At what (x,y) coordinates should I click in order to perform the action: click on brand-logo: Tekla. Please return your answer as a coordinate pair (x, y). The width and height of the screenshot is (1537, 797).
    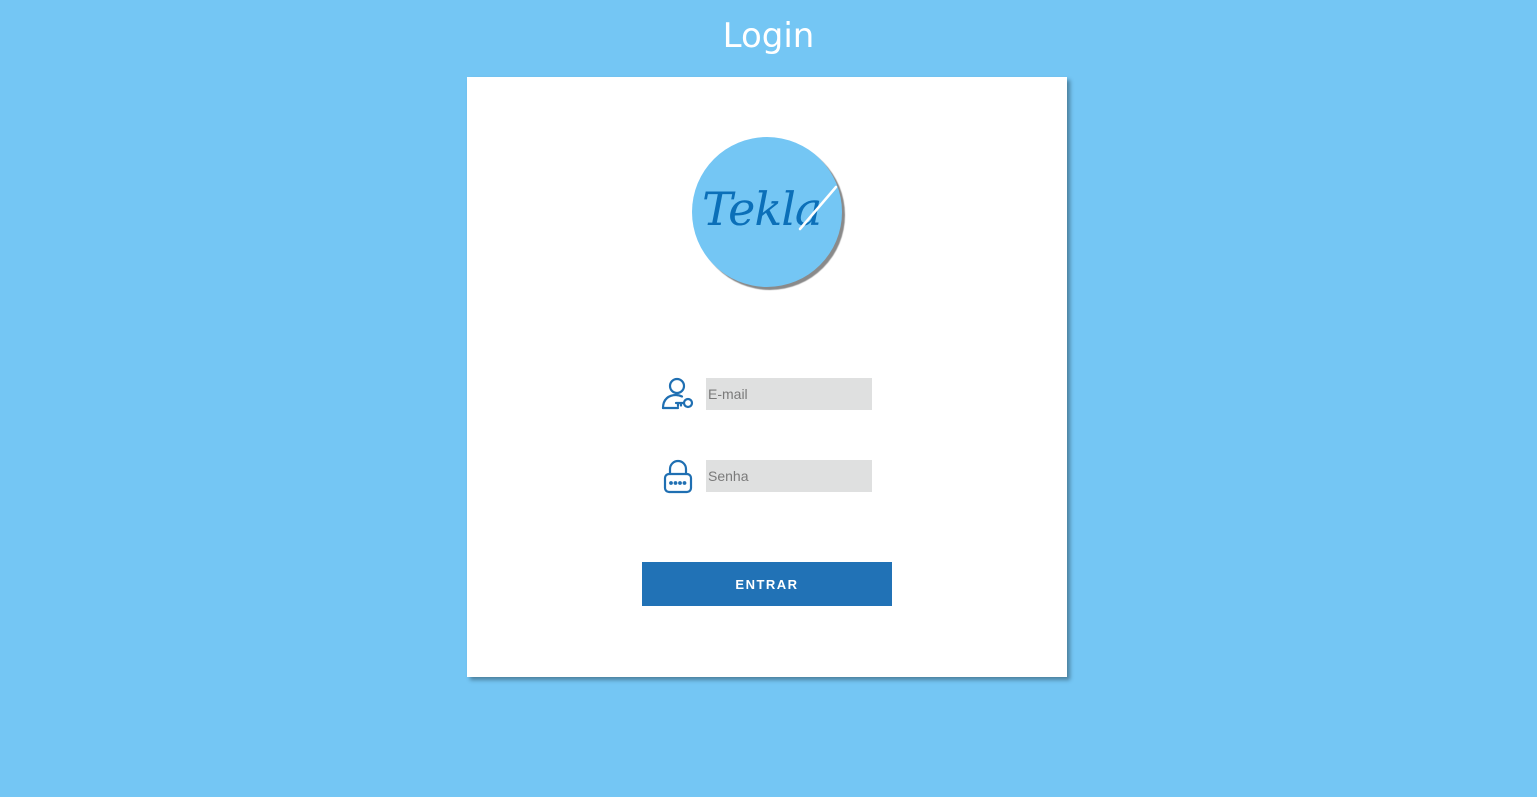
    Looking at the image, I should click on (767, 212).